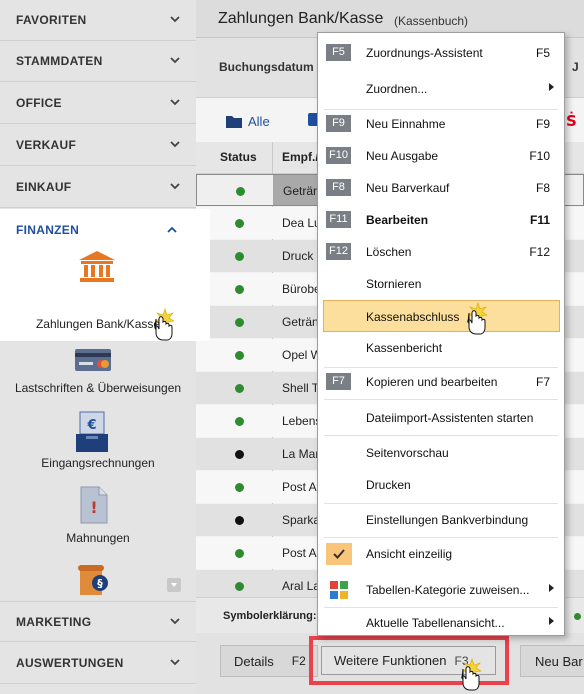 The width and height of the screenshot is (584, 694). Describe the element at coordinates (48, 230) in the screenshot. I see `sidebar-section-label: FINANZEN` at that location.